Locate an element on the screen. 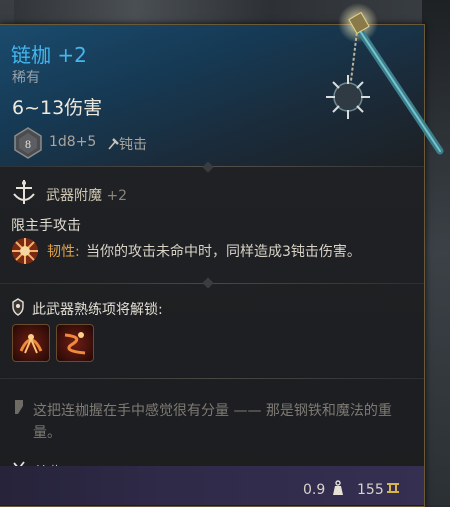 The height and width of the screenshot is (507, 450). item-weight: 0.9 is located at coordinates (314, 490).